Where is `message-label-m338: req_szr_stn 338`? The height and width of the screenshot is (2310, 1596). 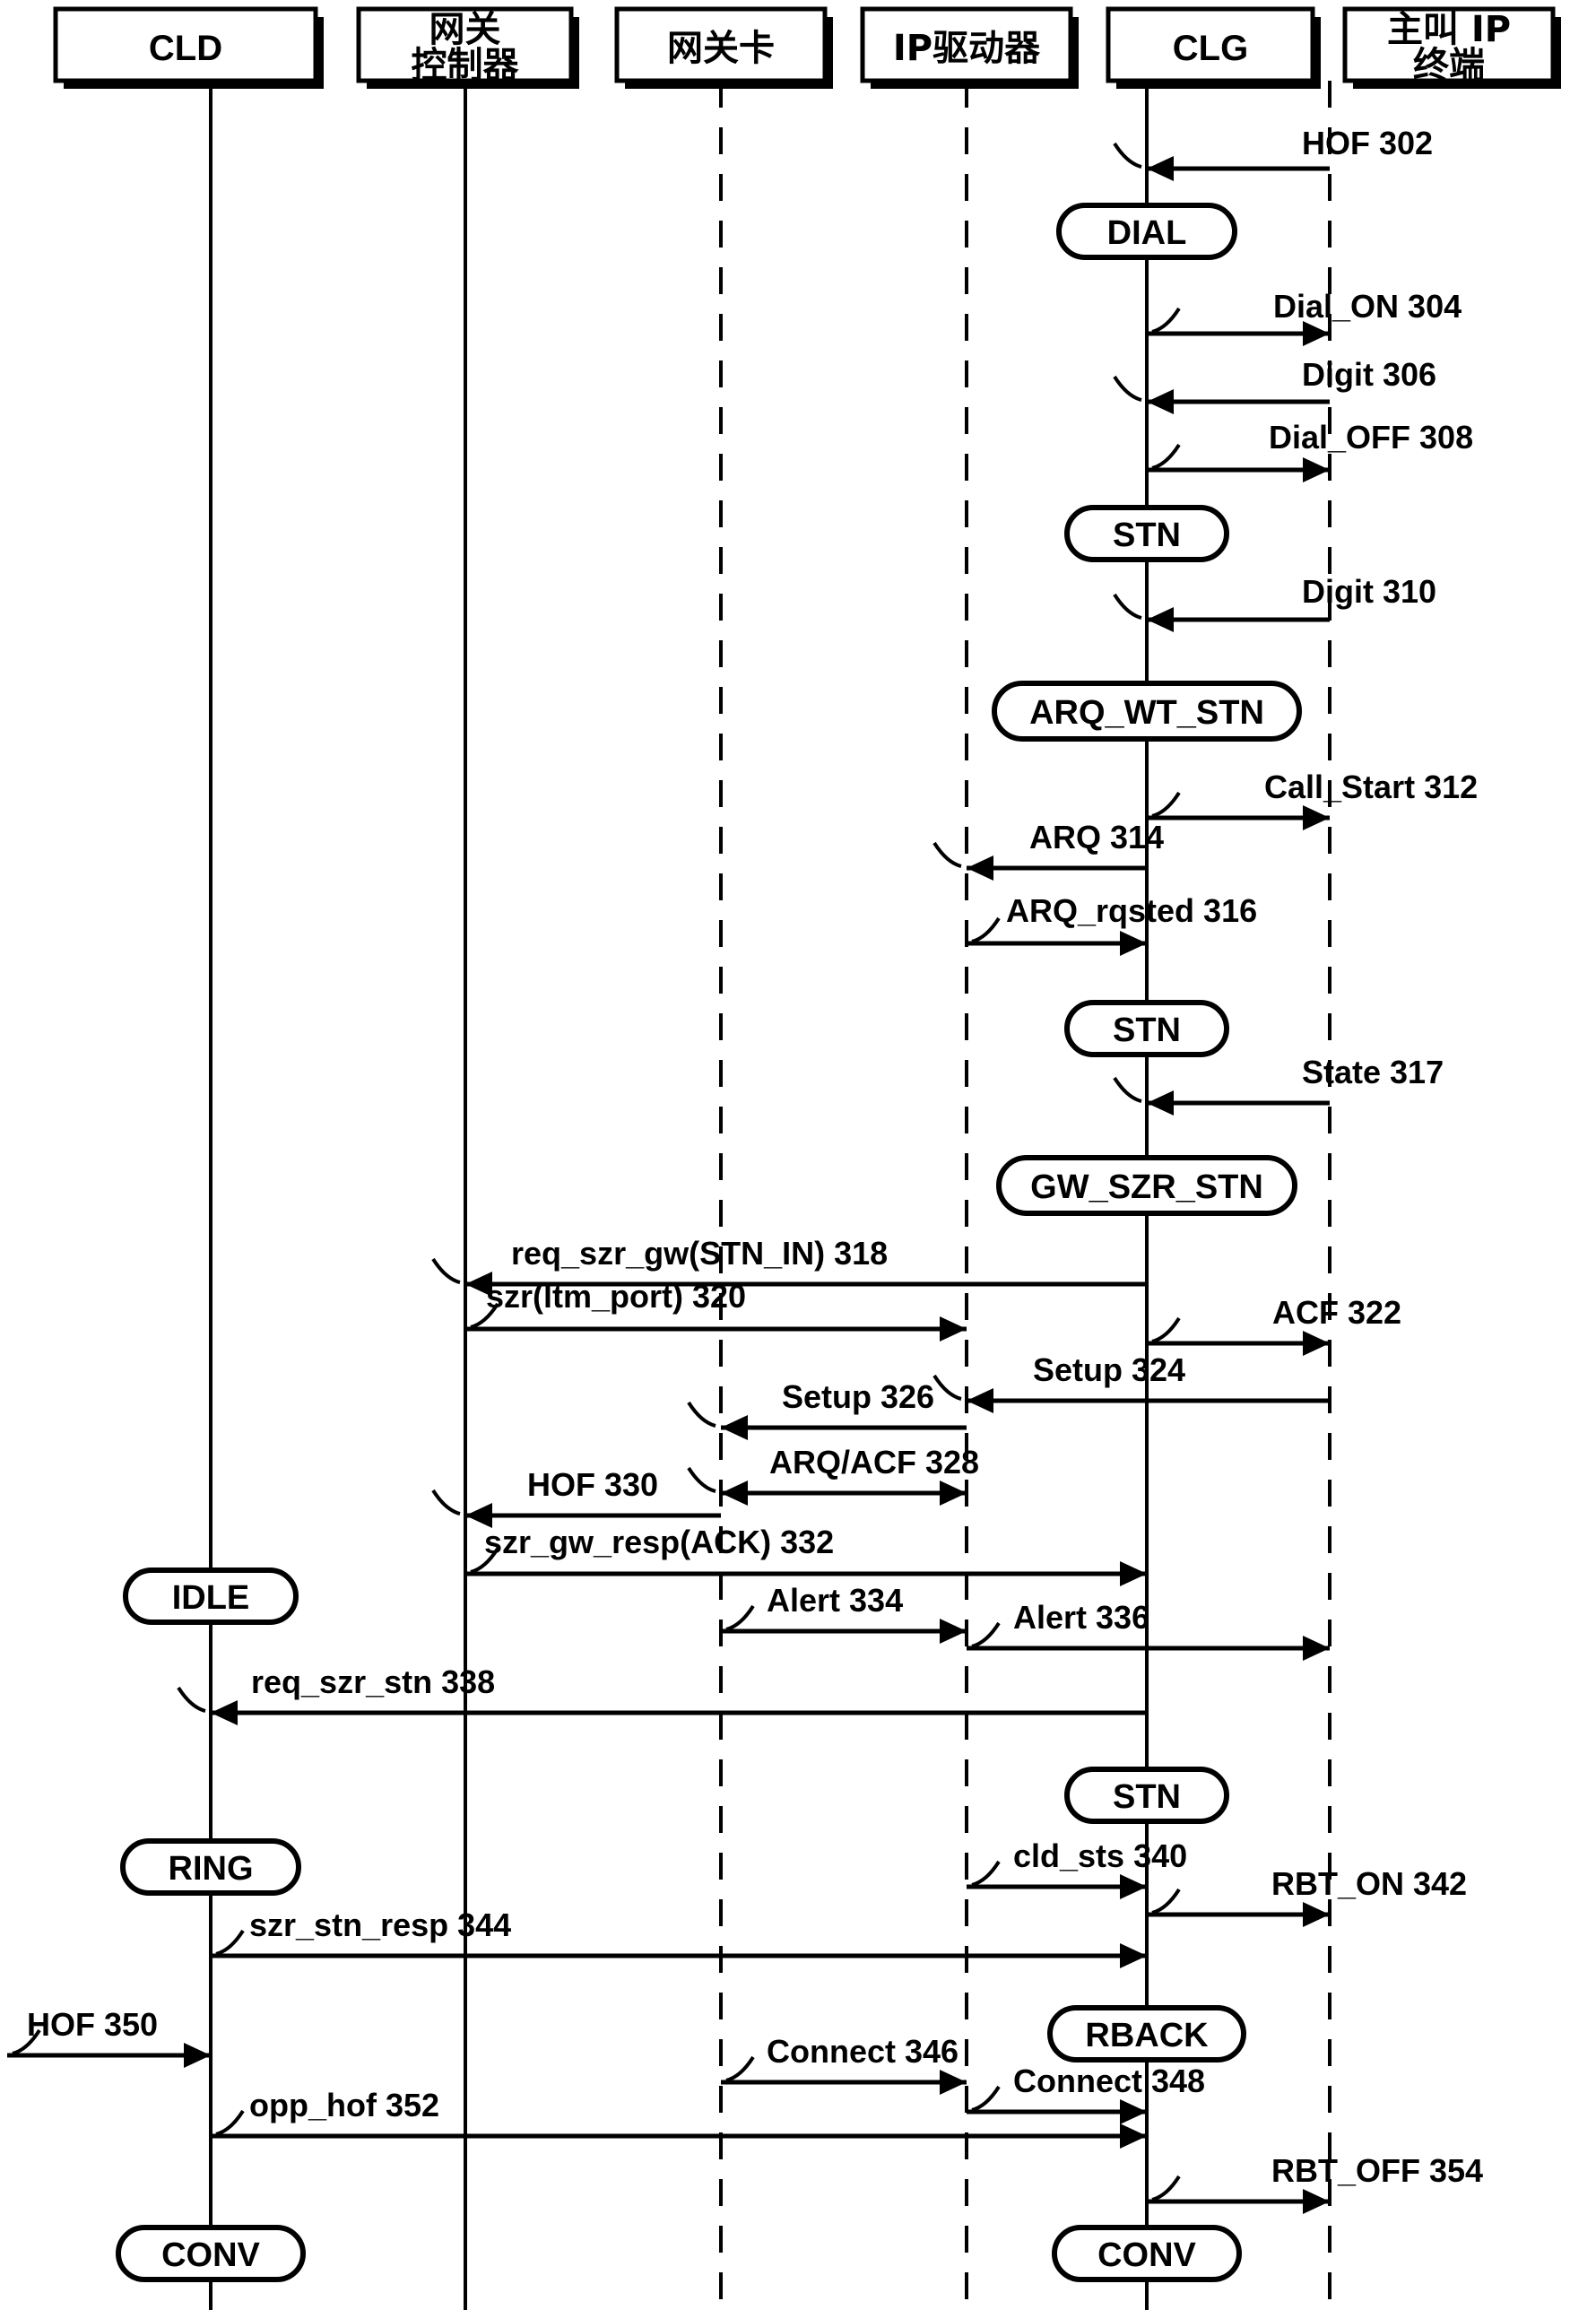
message-label-m338: req_szr_stn 338 is located at coordinates (373, 1681).